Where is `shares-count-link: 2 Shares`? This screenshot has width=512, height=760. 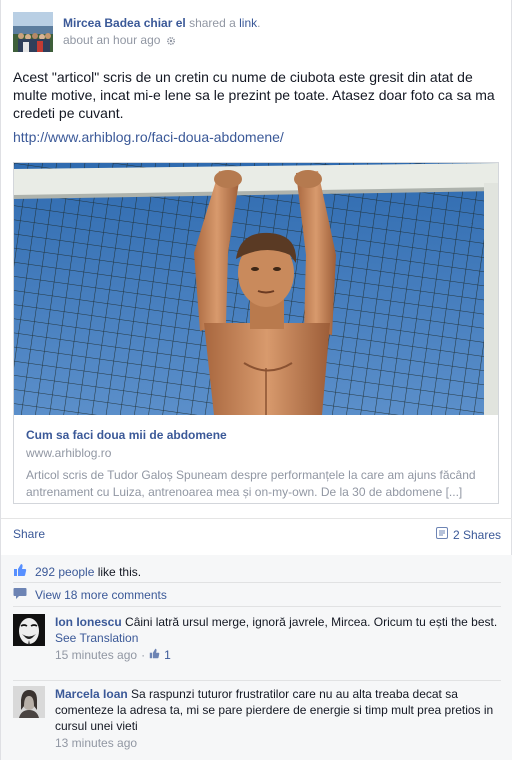
shares-count-link: 2 Shares is located at coordinates (468, 534).